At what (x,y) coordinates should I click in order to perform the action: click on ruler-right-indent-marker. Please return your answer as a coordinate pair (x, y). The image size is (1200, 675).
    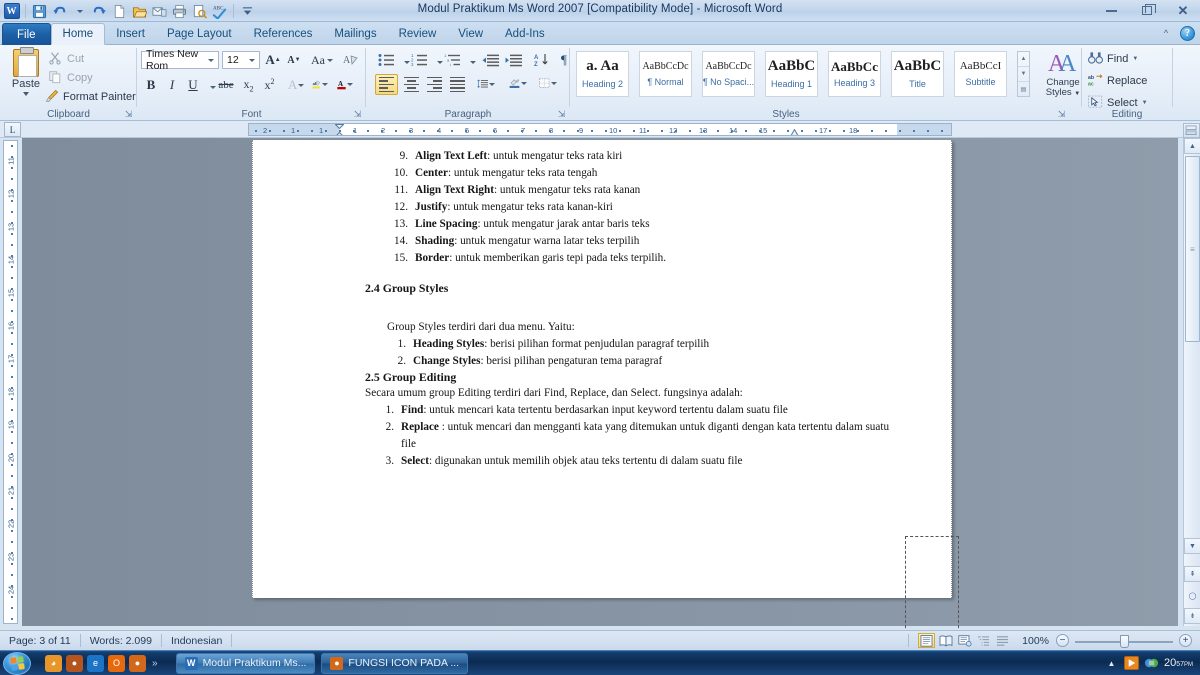
    Looking at the image, I should click on (794, 131).